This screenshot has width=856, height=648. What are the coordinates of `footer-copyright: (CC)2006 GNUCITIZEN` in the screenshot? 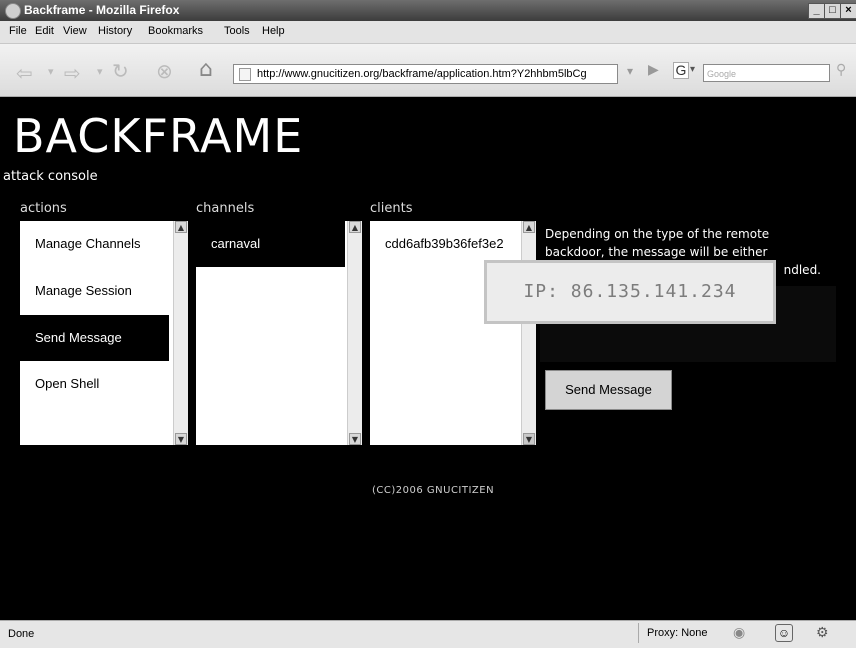 It's located at (433, 490).